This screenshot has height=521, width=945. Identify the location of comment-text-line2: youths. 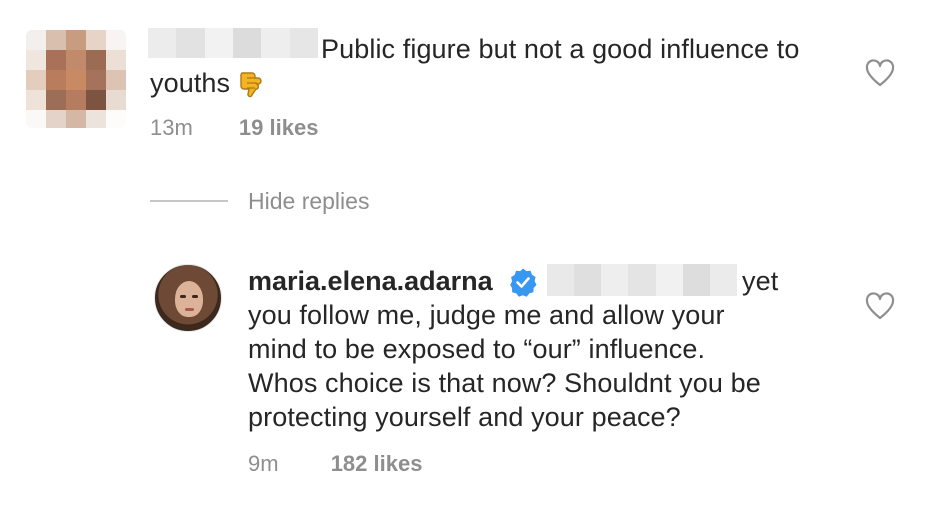
(207, 83).